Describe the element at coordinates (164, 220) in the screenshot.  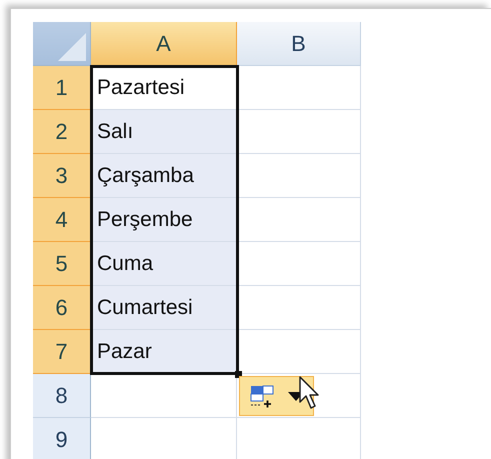
I see `table-cell: Perşembe` at that location.